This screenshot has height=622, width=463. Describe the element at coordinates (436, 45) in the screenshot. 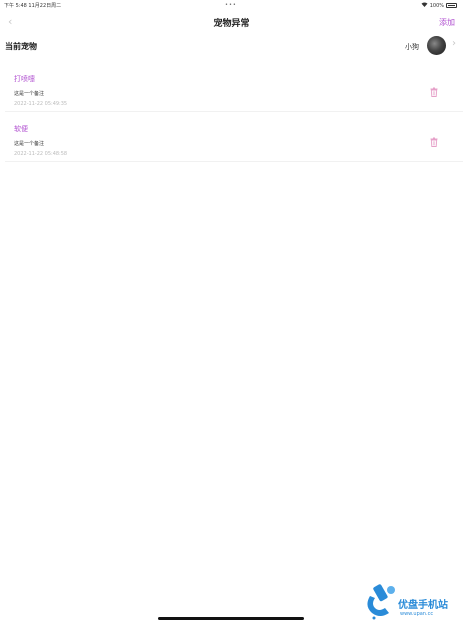

I see `avatar` at that location.